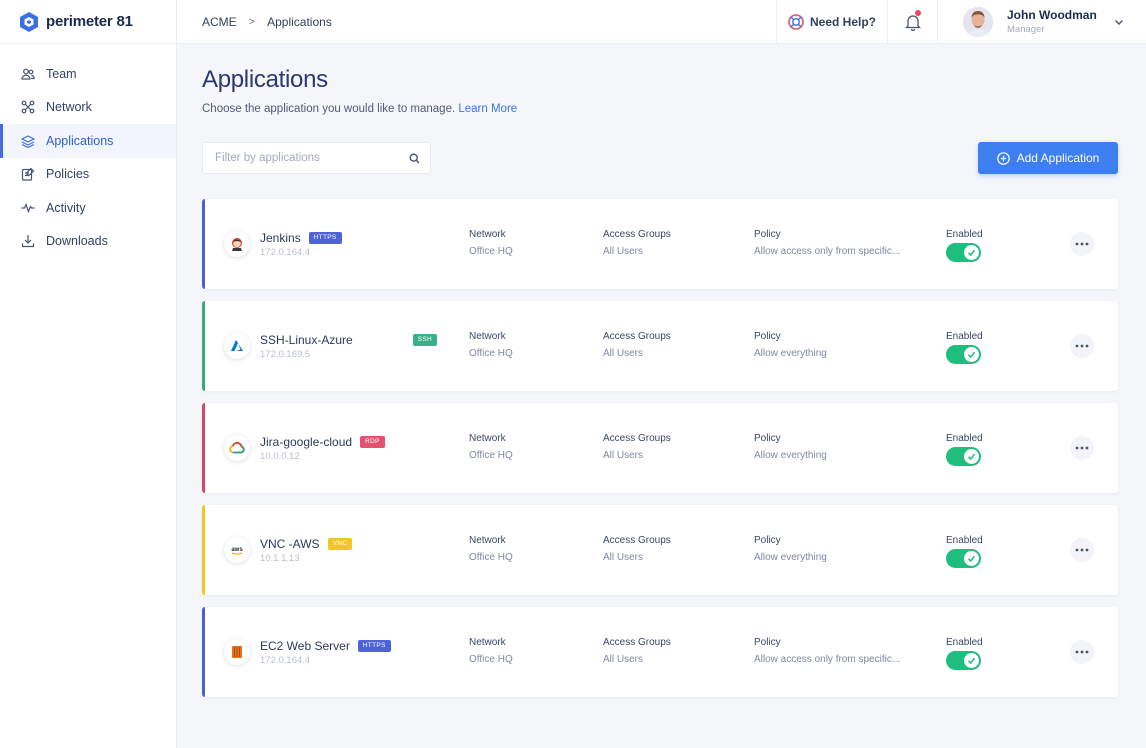 The width and height of the screenshot is (1146, 748). I want to click on more-horizontal-icon, so click(1082, 448).